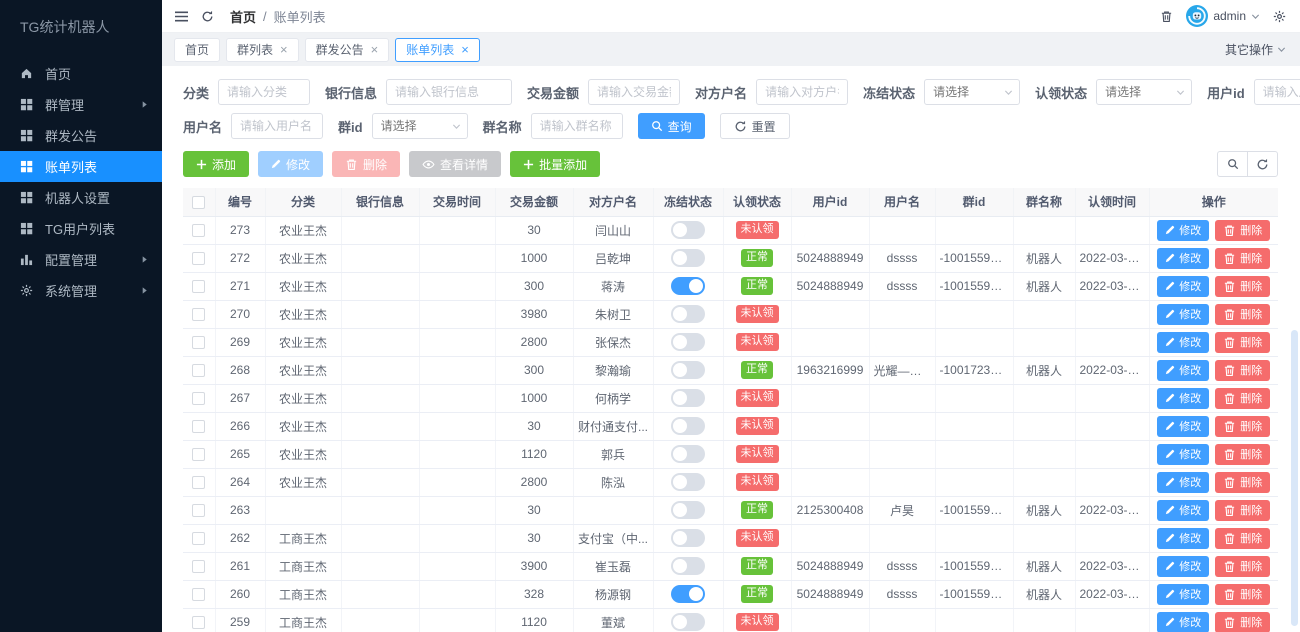 The height and width of the screenshot is (632, 1300). Describe the element at coordinates (455, 164) in the screenshot. I see `view-detail-button: 查看详情` at that location.